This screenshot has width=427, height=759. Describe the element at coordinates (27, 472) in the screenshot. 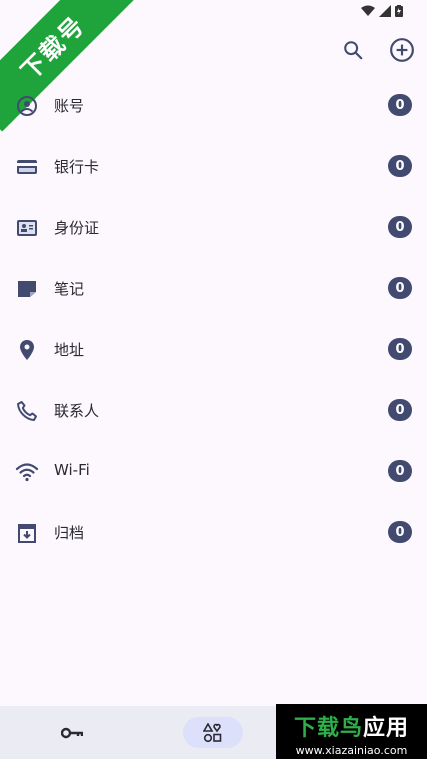

I see `wifi-icon` at that location.